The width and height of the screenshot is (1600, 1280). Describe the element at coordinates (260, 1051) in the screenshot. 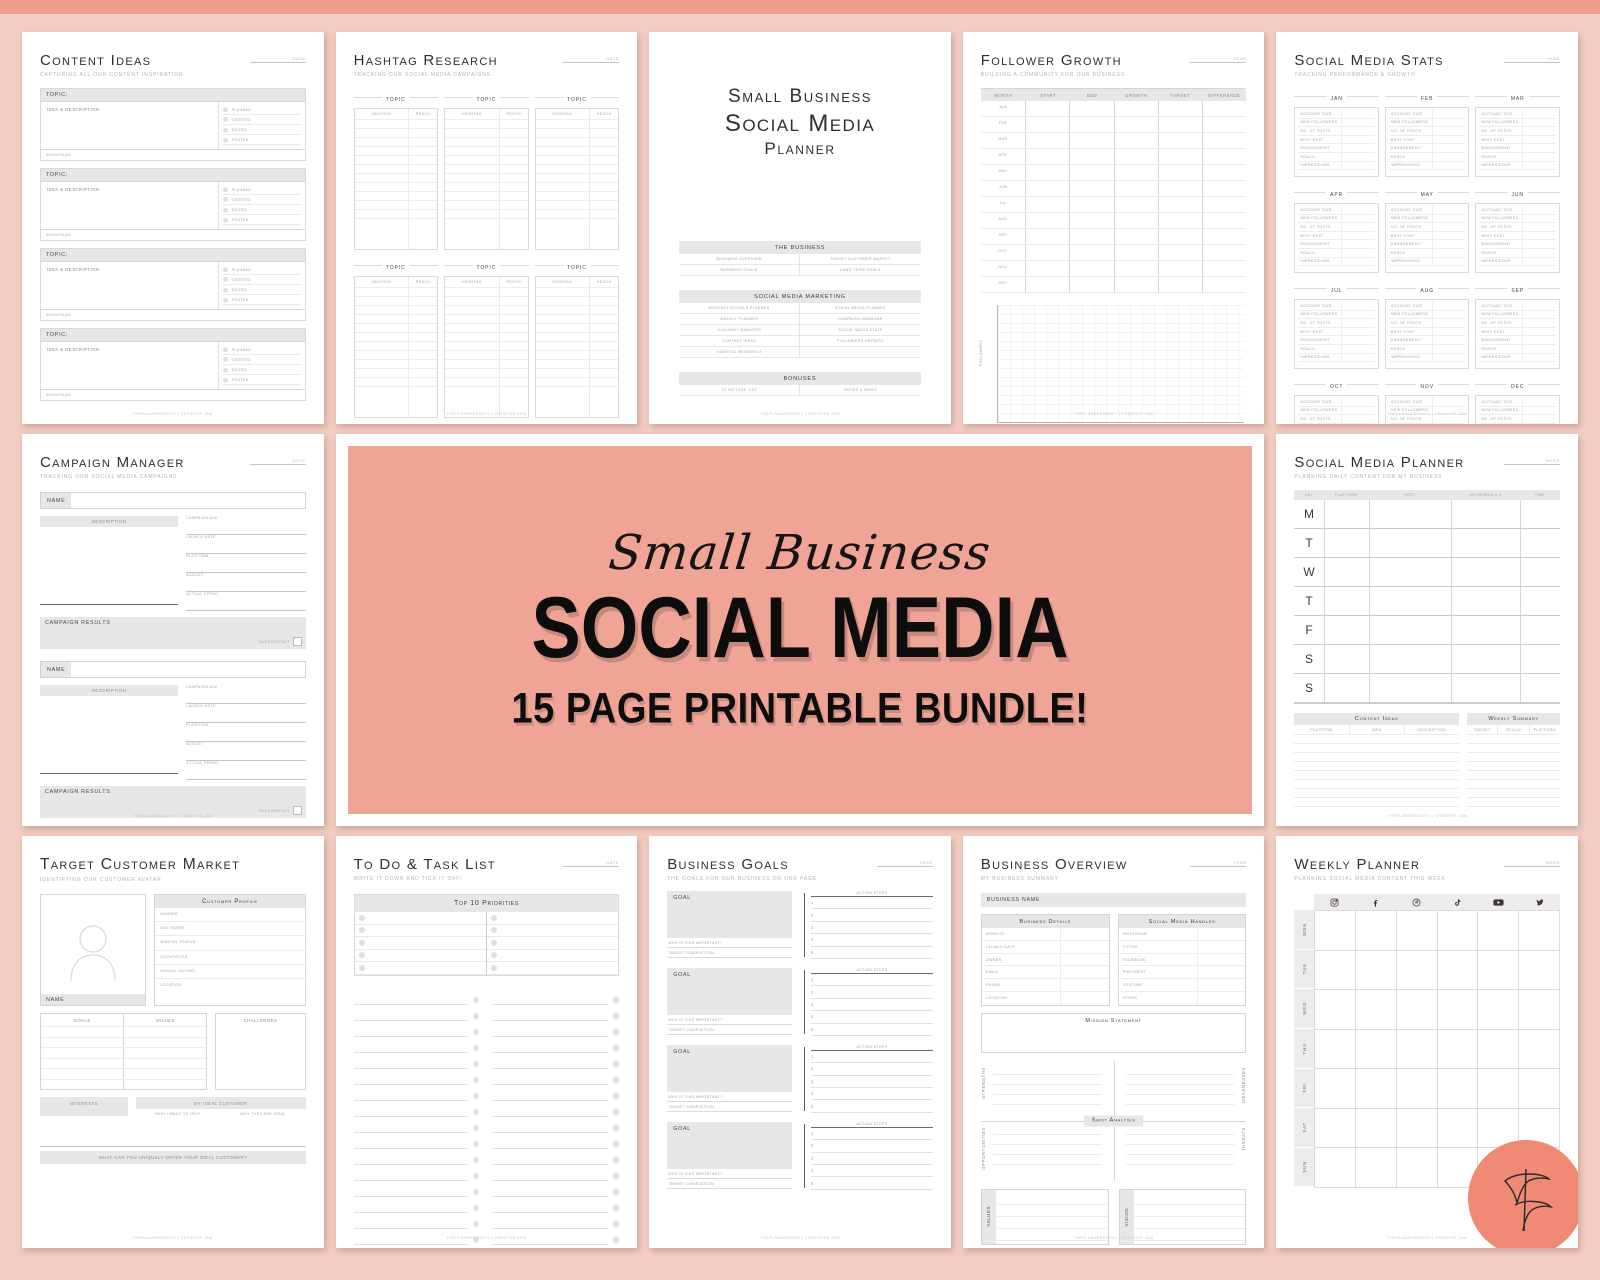

I see `challenges-box: CHALLENGES` at that location.